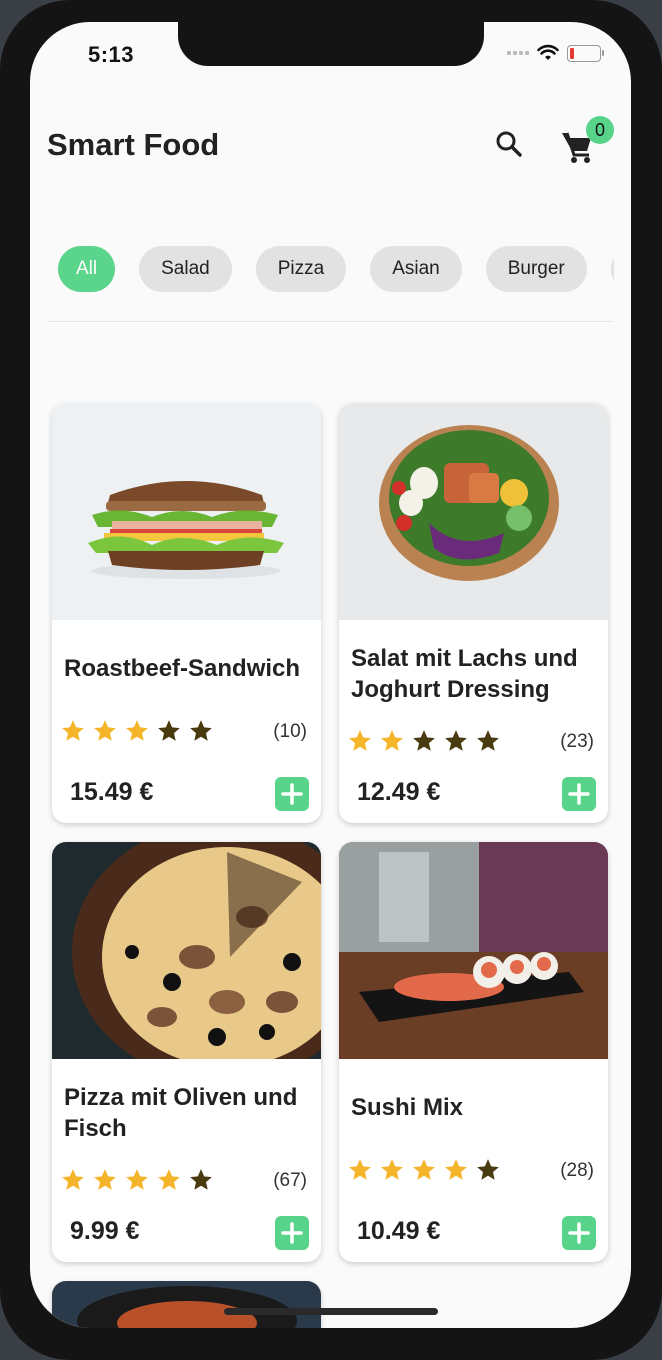 Image resolution: width=662 pixels, height=1360 pixels. I want to click on product-image-next, so click(186, 1304).